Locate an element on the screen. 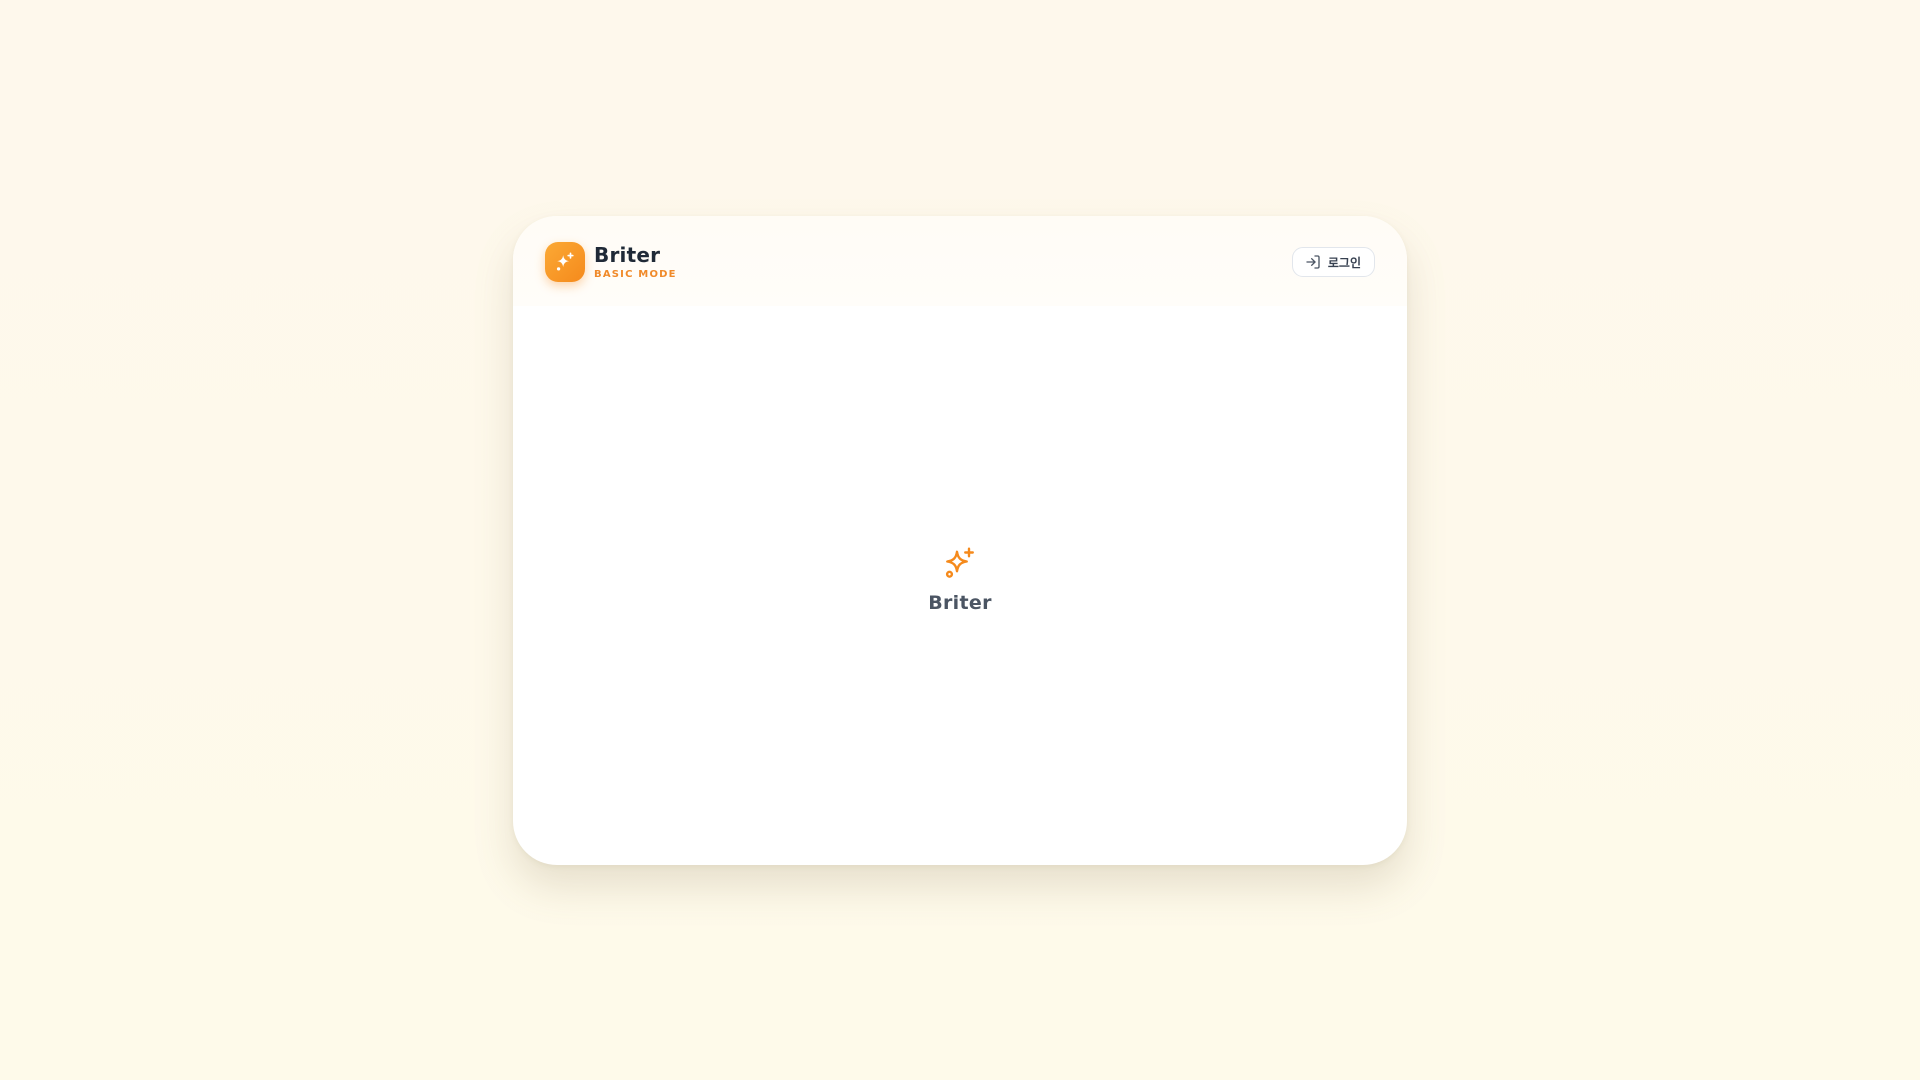  brand-name: Briter is located at coordinates (627, 254).